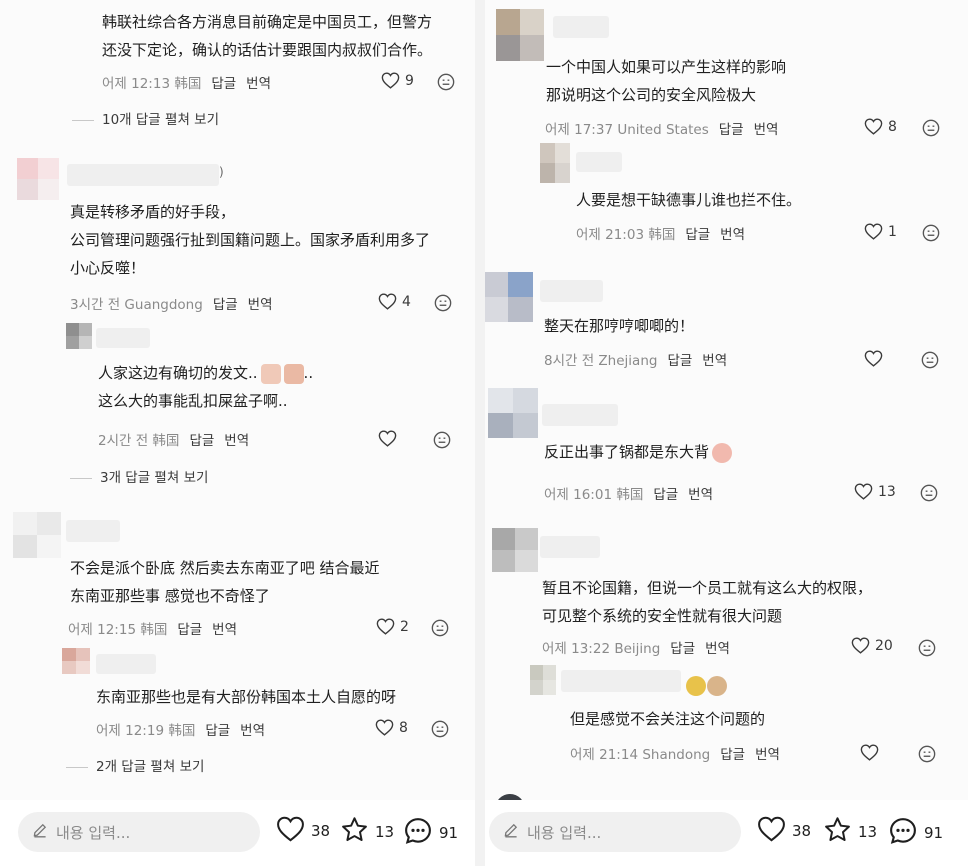  What do you see at coordinates (636, 649) in the screenshot?
I see `comment-meta: 어제 13:22 Beijing 답글 번역` at bounding box center [636, 649].